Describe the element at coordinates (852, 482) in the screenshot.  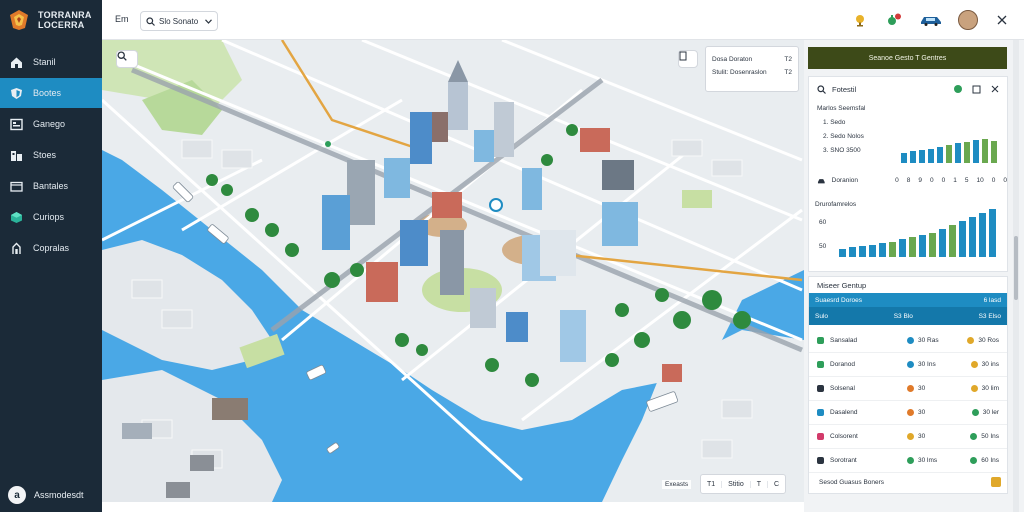
I see `footer-label: Sesod Guasus Boners` at that location.